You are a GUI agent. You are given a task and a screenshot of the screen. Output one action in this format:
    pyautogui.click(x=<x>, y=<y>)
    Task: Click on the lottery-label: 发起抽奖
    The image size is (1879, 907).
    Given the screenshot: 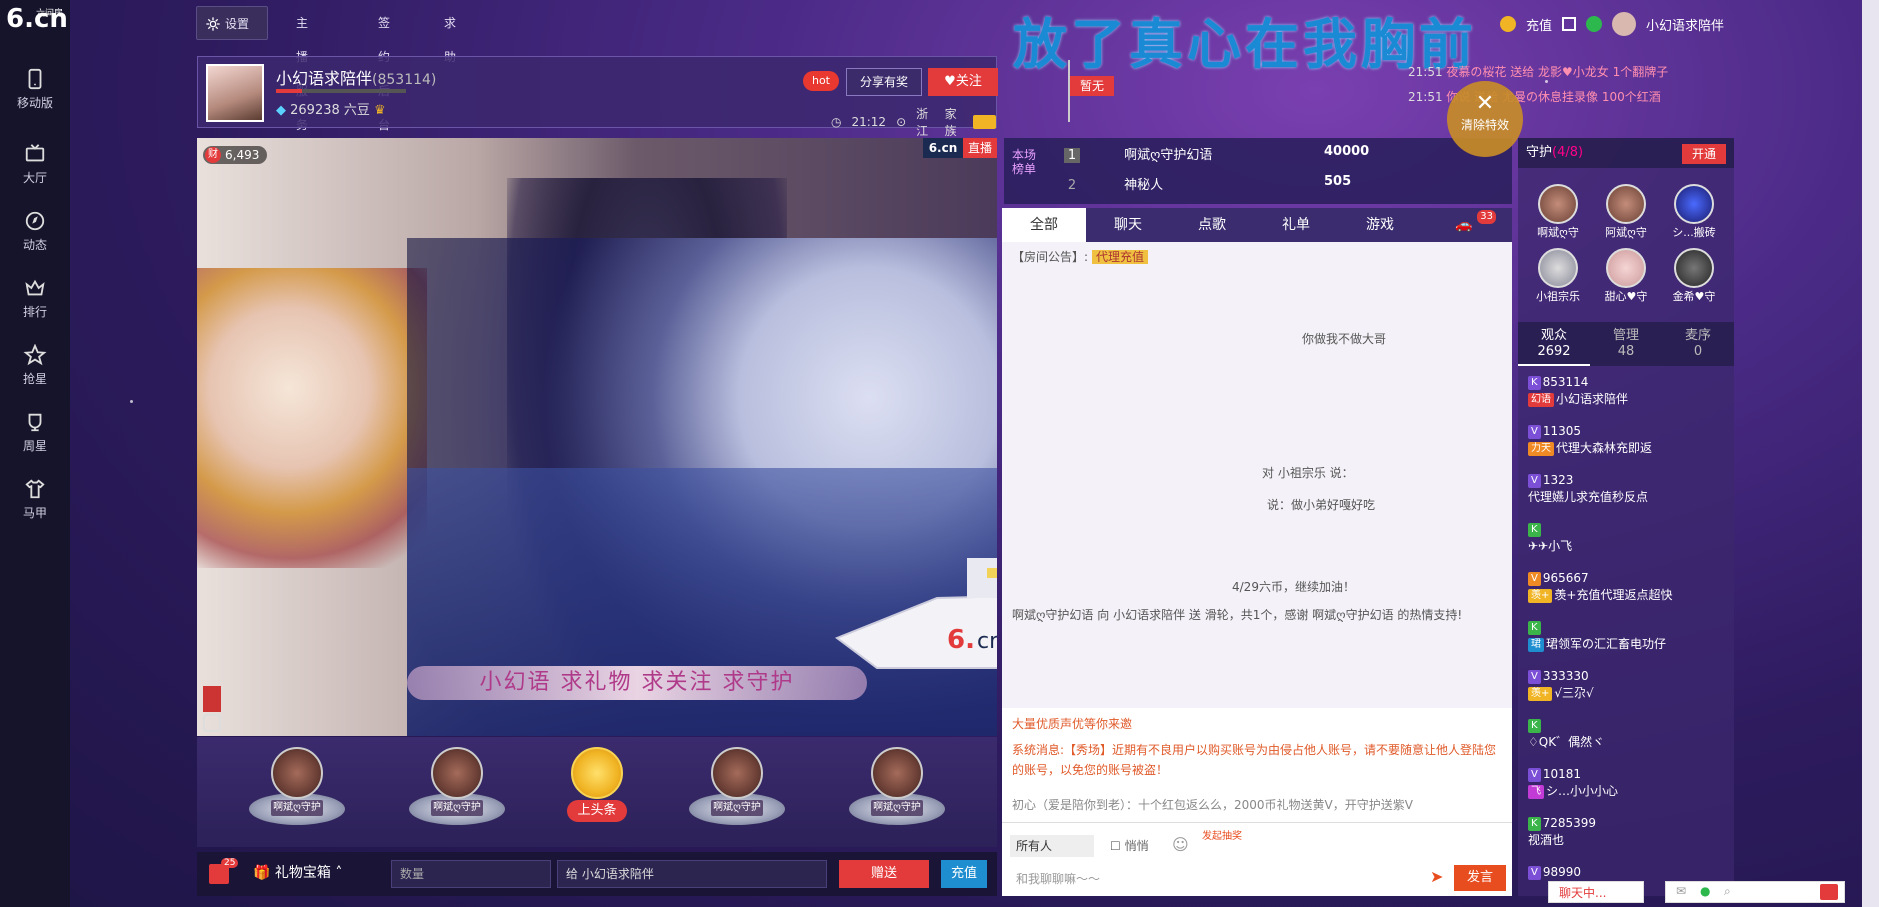 What is the action you would take?
    pyautogui.click(x=1222, y=836)
    